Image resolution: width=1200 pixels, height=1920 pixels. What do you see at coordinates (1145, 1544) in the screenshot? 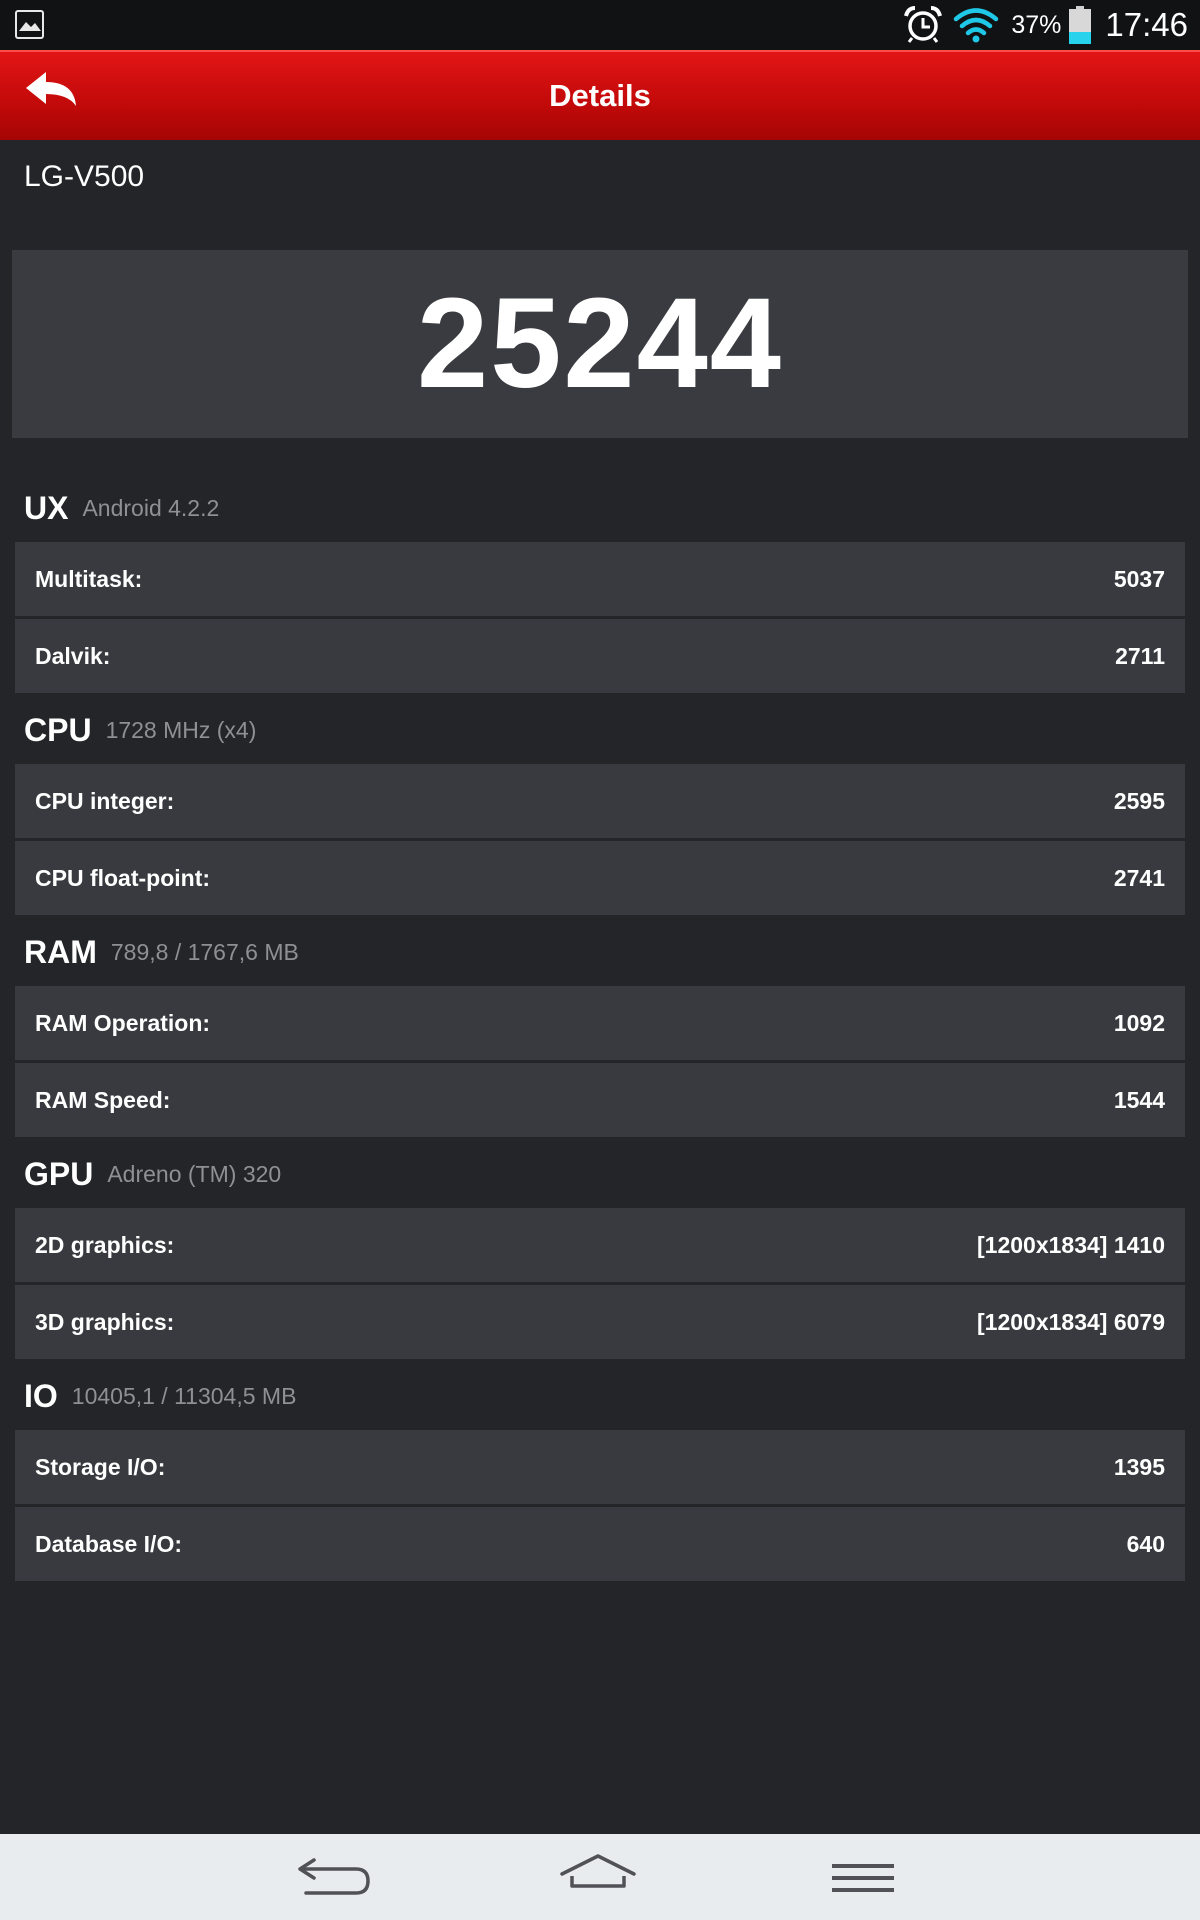
I see `row-value: 640` at bounding box center [1145, 1544].